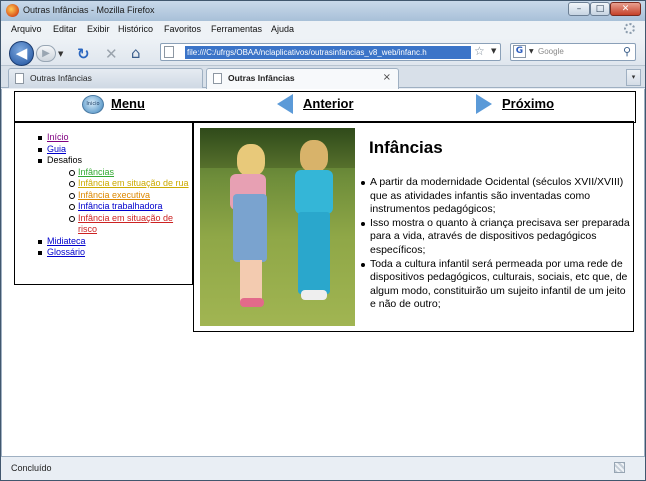  I want to click on sidebar-link-guia: Guia, so click(56, 149).